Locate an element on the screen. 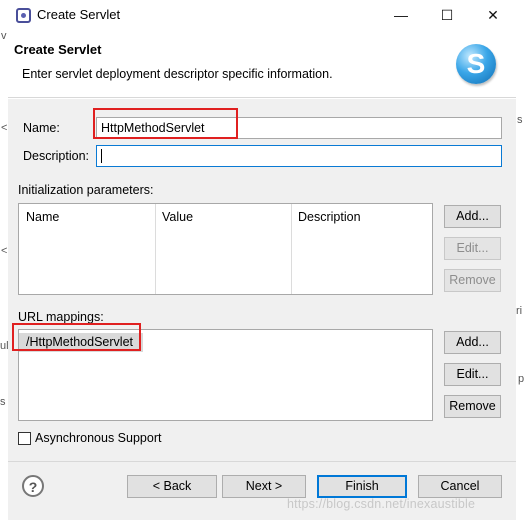  description-field is located at coordinates (299, 156).